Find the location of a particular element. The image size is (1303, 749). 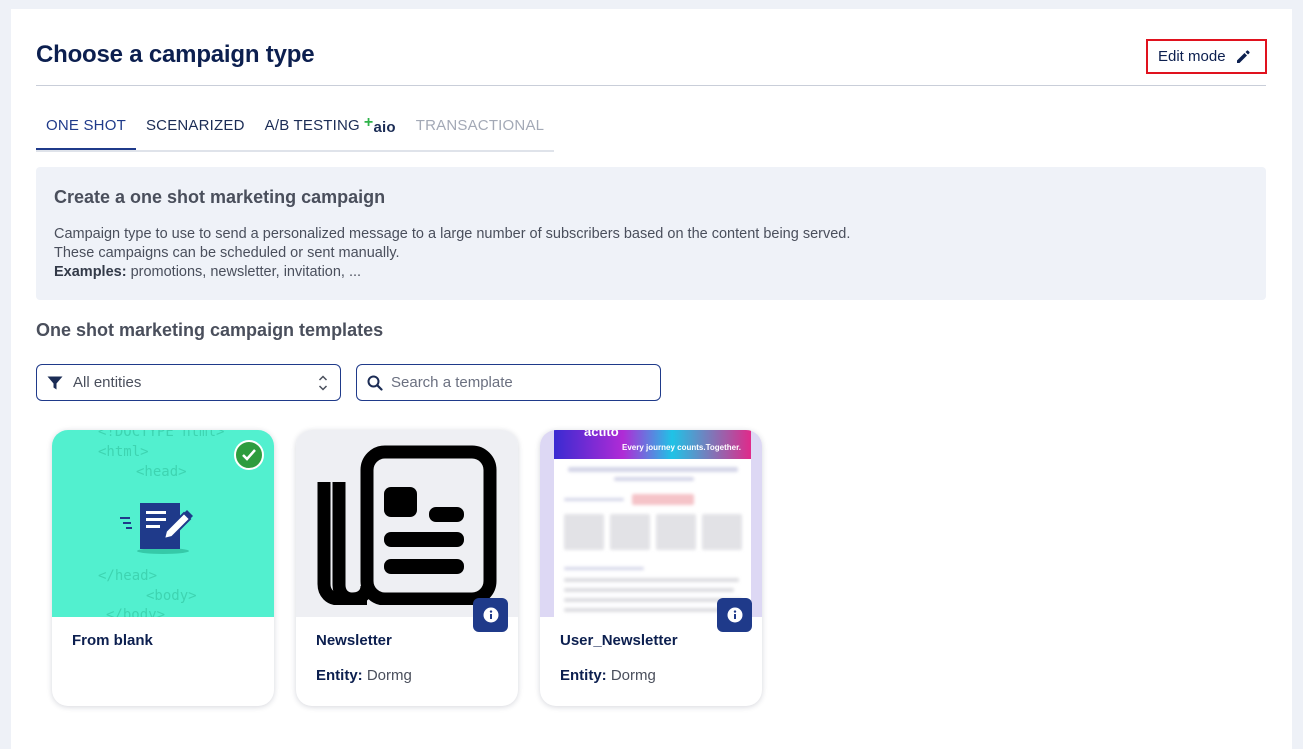

selected-check-icon is located at coordinates (249, 455).